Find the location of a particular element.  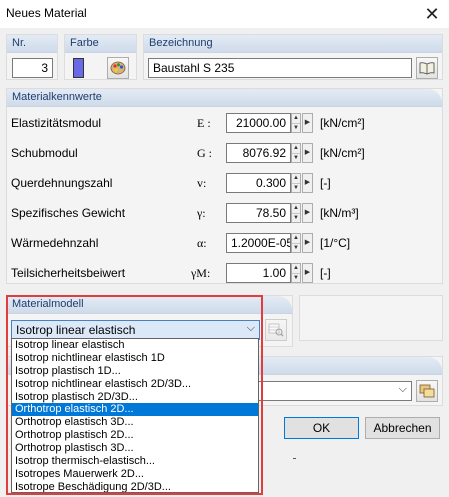

querdehnungszahl-arrow-button: ▶ is located at coordinates (307, 183).